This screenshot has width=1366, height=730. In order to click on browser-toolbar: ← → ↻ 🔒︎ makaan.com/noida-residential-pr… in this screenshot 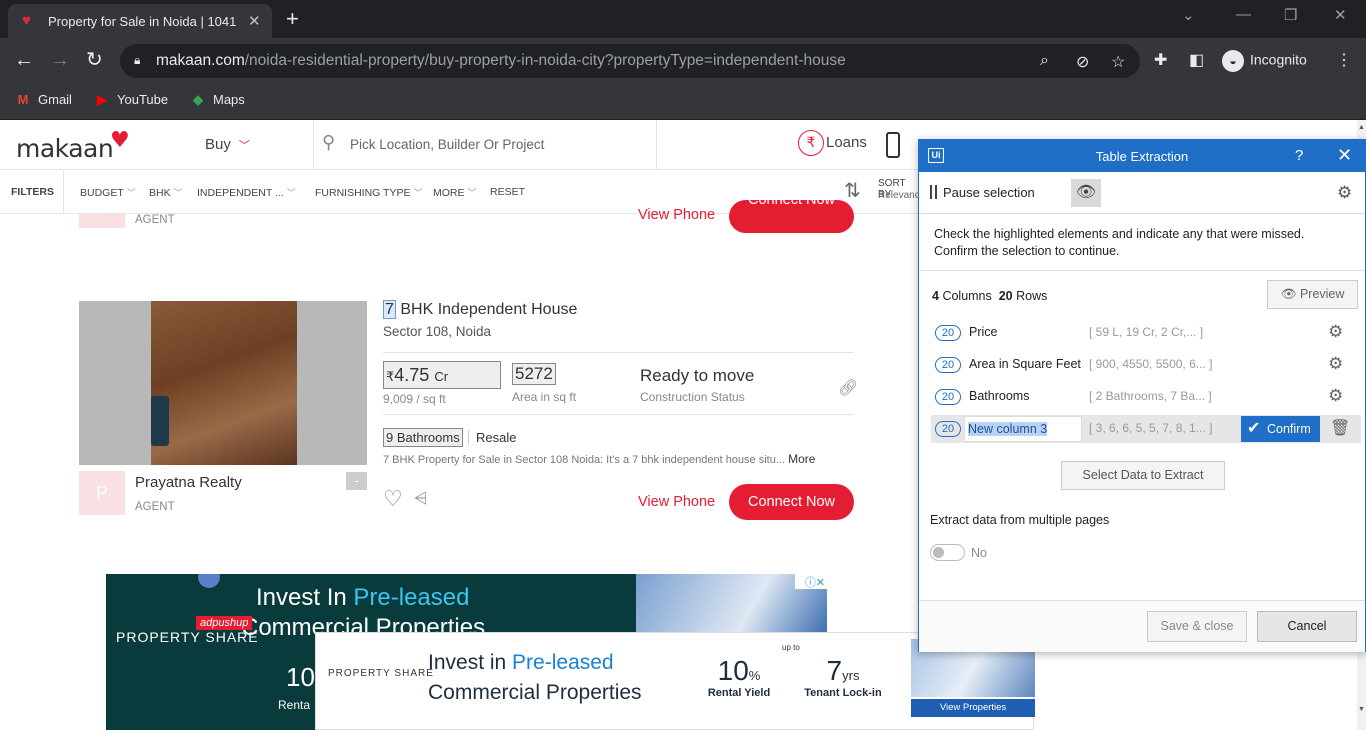, I will do `click(683, 61)`.